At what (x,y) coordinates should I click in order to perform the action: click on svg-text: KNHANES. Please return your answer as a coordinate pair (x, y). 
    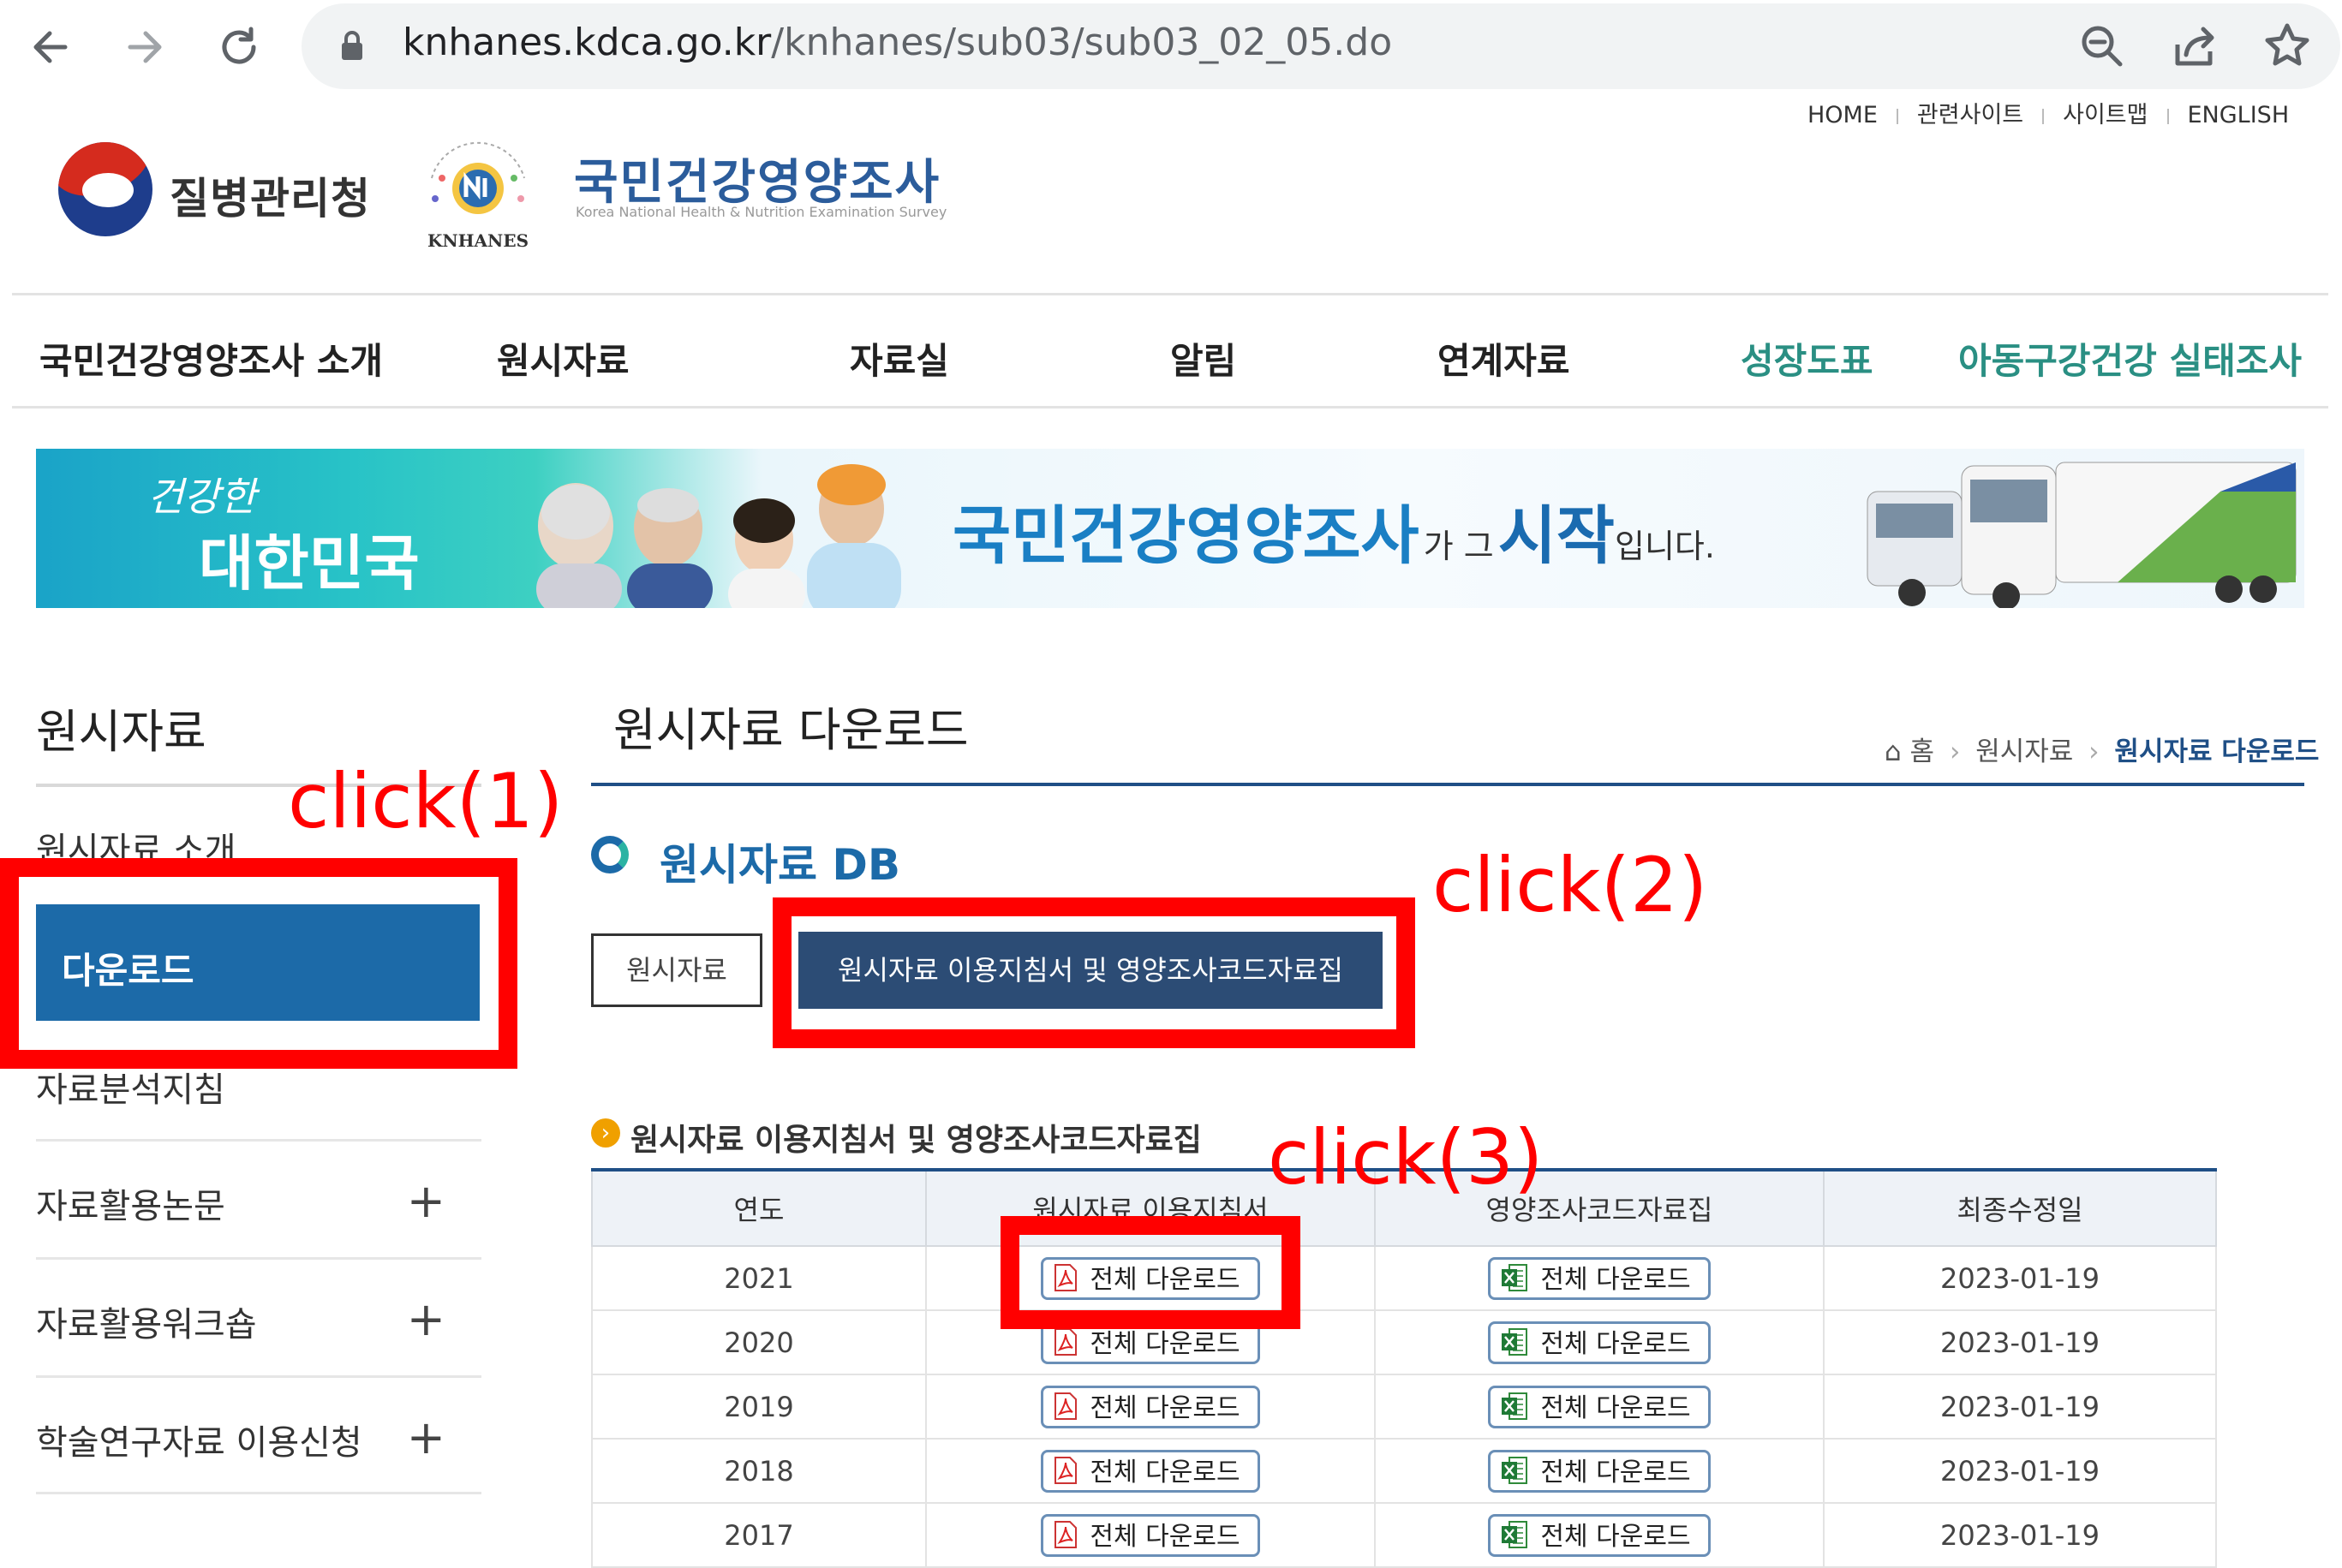
    Looking at the image, I should click on (478, 240).